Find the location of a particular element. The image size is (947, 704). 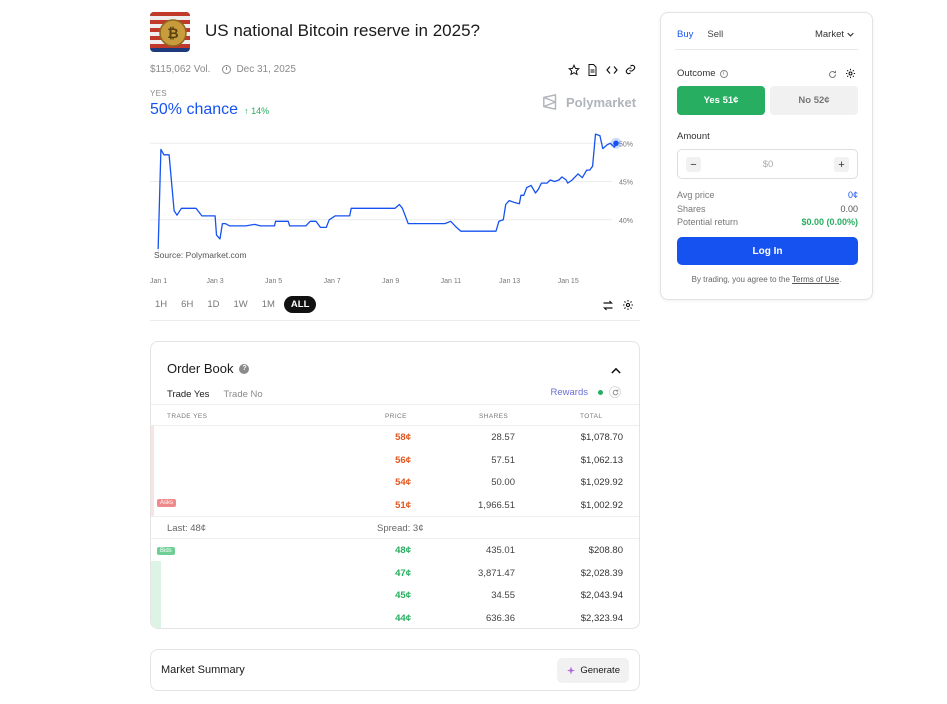

order-price: 44¢ is located at coordinates (403, 618).